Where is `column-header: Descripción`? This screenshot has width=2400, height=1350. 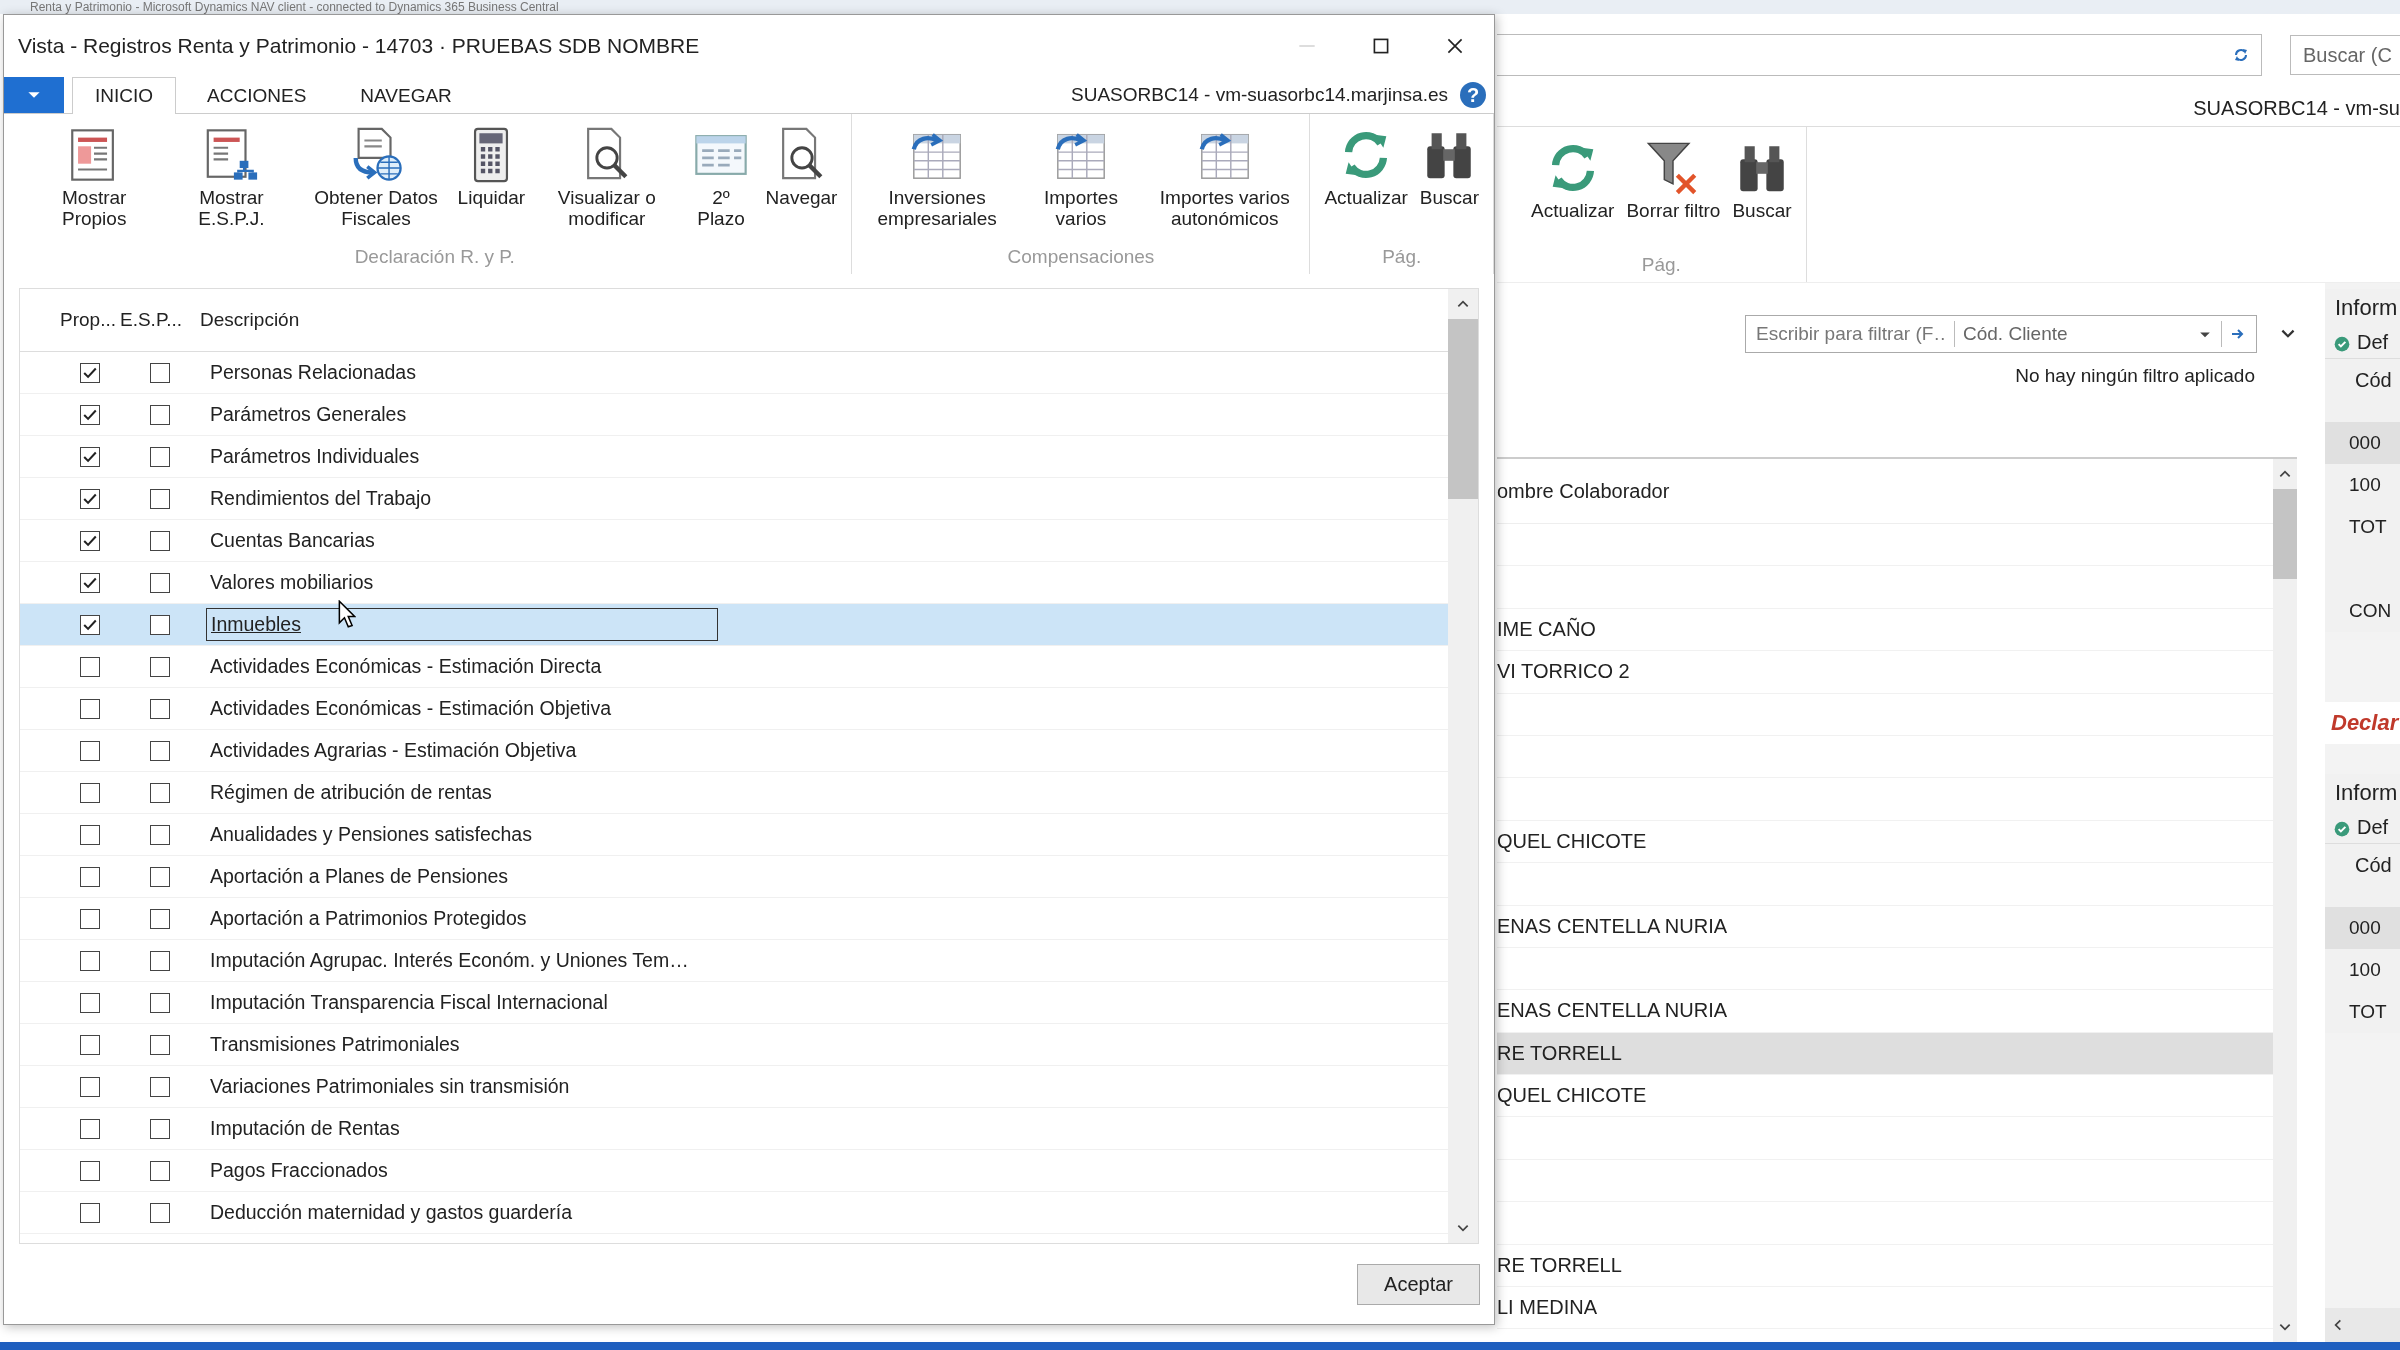
column-header: Descripción is located at coordinates (250, 320).